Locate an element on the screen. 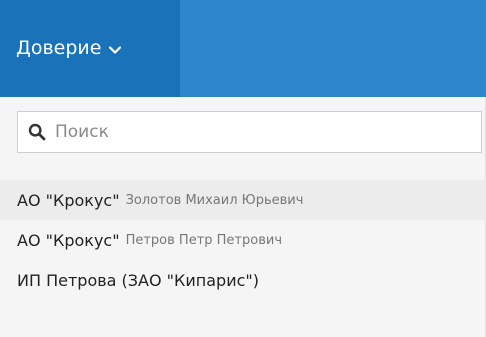  organization-list-item: АО "Крокус" Петров Петр Петрович is located at coordinates (243, 240).